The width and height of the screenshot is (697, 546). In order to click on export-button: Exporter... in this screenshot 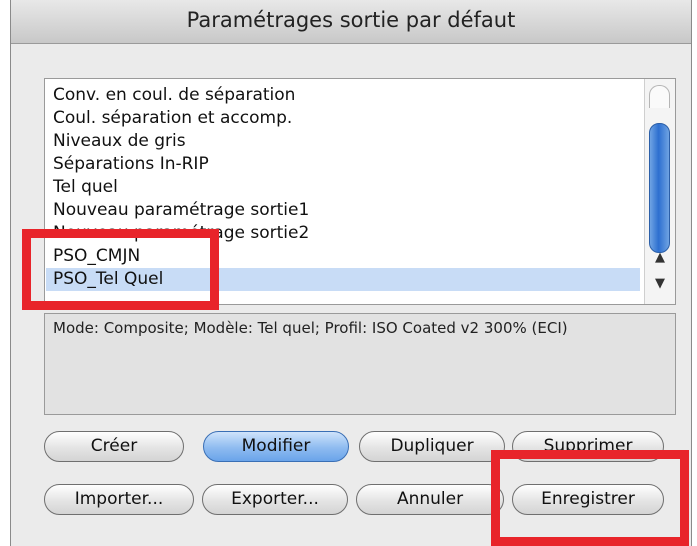, I will do `click(275, 499)`.